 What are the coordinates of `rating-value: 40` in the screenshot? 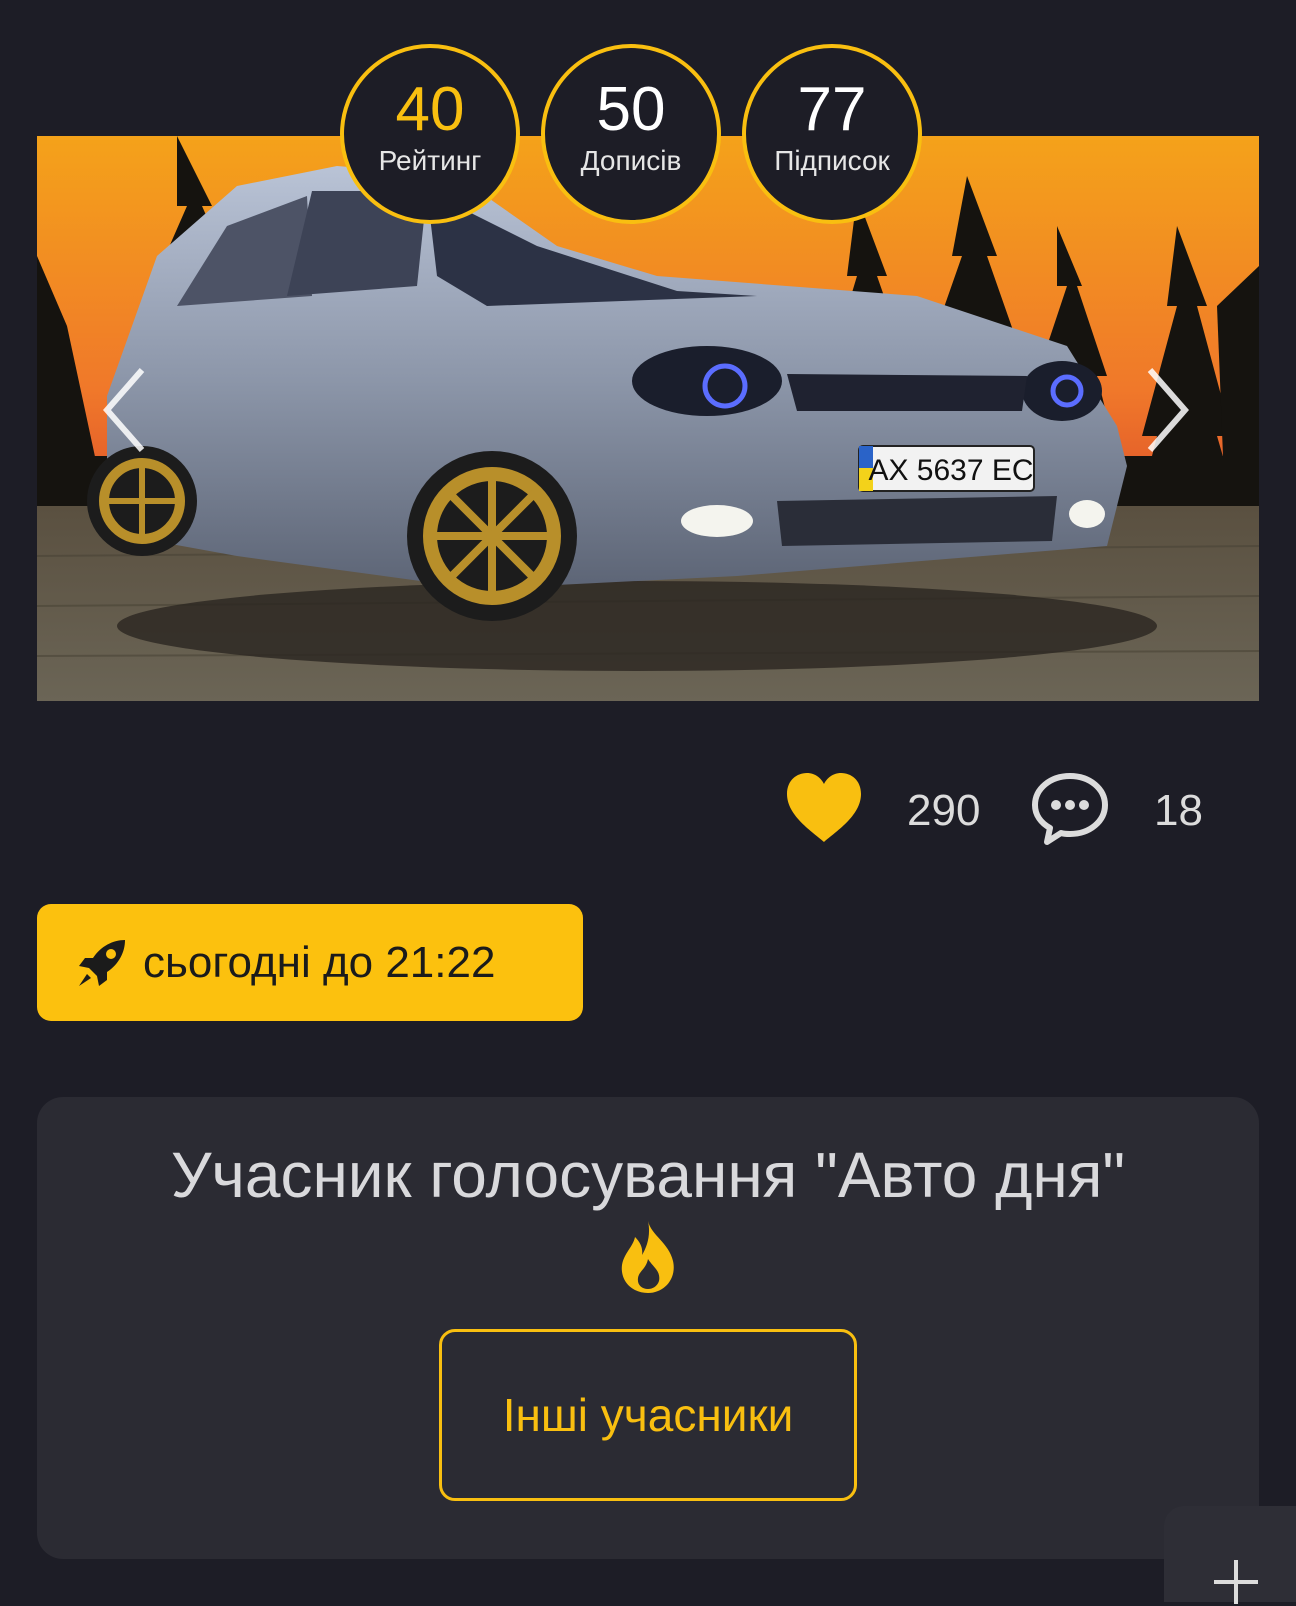 It's located at (430, 109).